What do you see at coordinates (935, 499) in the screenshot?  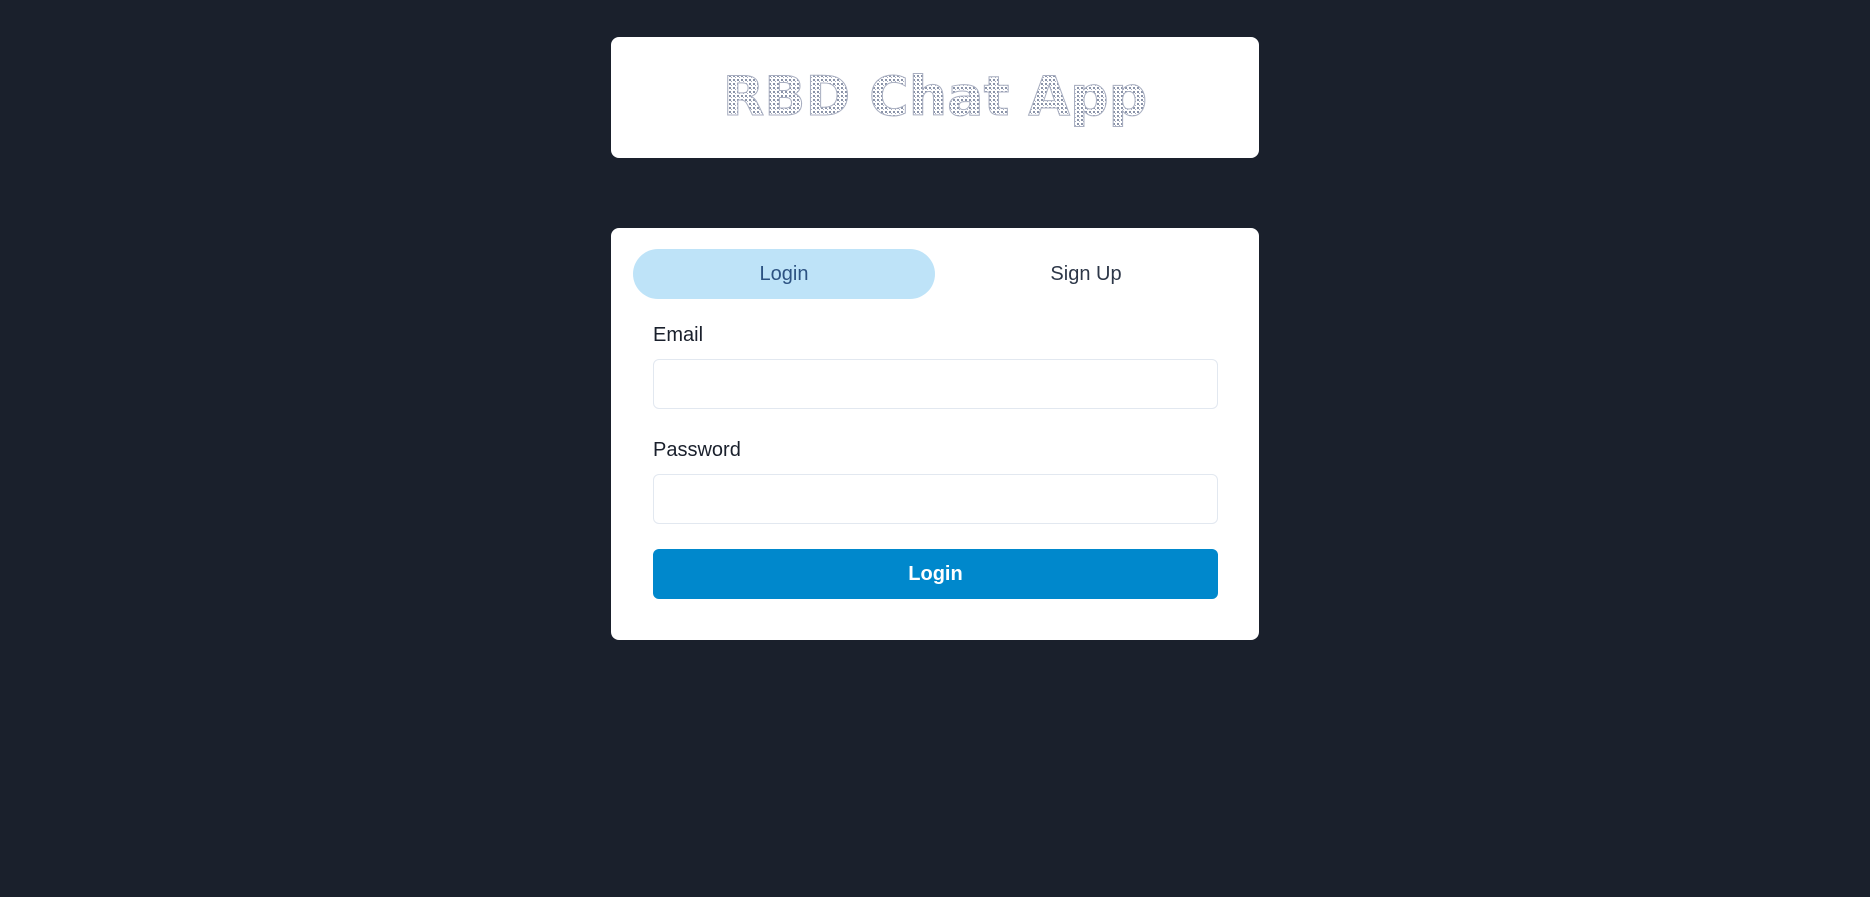 I see `password-field` at bounding box center [935, 499].